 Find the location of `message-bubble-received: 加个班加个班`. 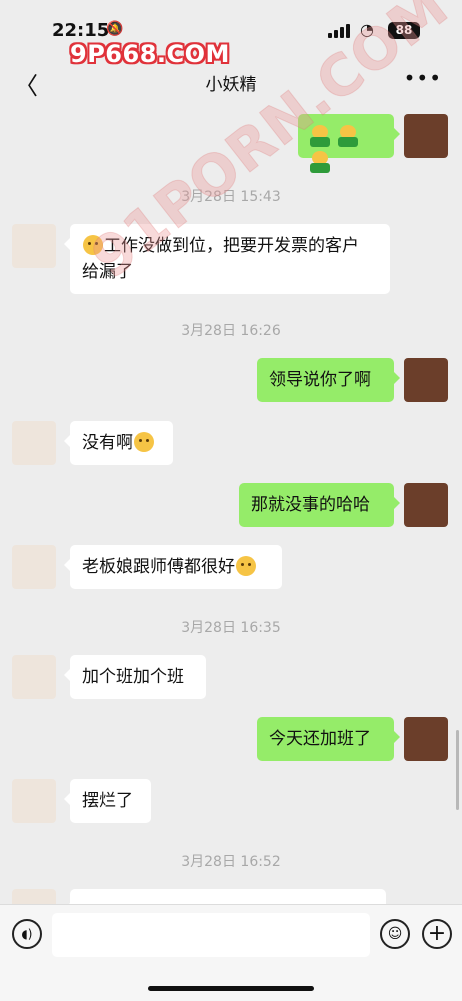

message-bubble-received: 加个班加个班 is located at coordinates (135, 677).